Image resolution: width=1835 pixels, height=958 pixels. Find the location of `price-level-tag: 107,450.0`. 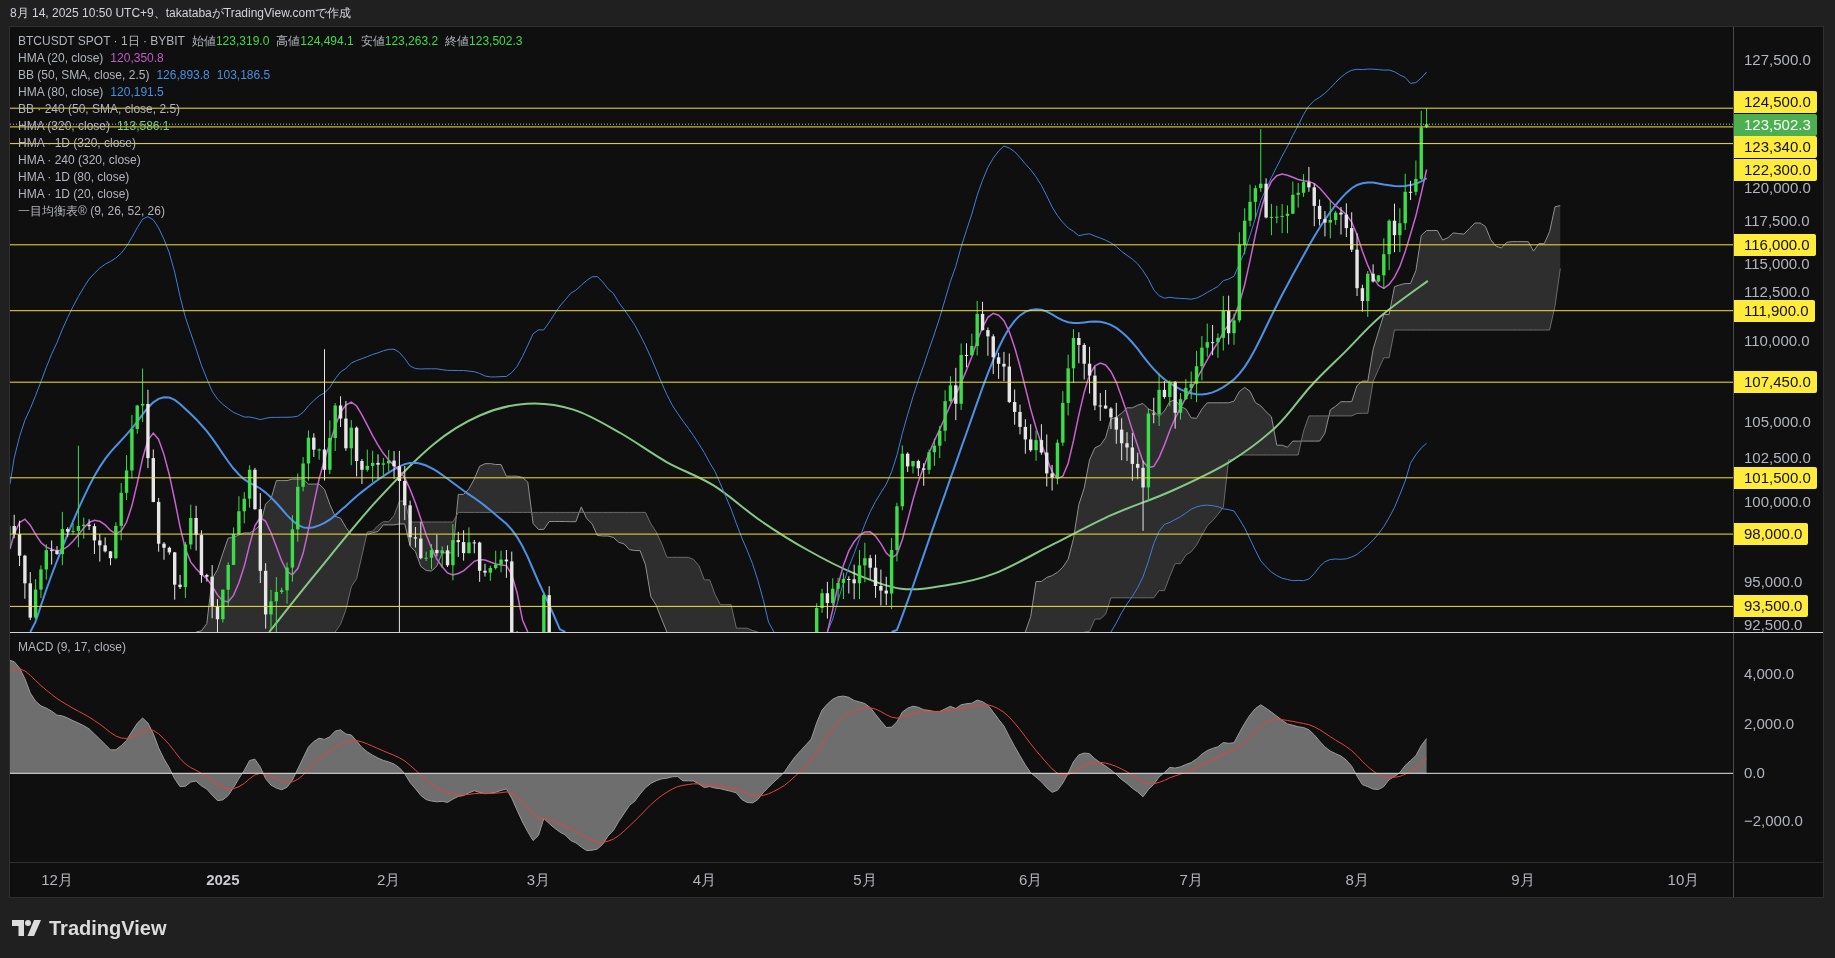

price-level-tag: 107,450.0 is located at coordinates (1775, 382).